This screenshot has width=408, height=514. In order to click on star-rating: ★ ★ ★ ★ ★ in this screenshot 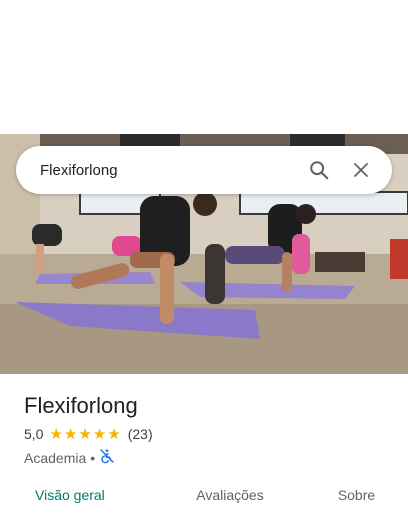, I will do `click(85, 434)`.